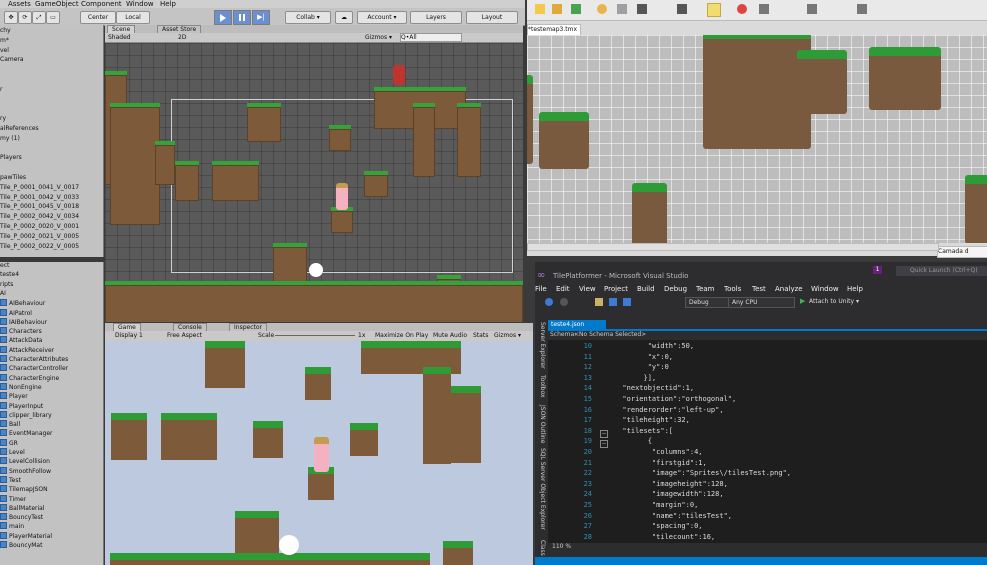 The image size is (987, 565). What do you see at coordinates (50, 331) in the screenshot?
I see `tree-item: Characters` at bounding box center [50, 331].